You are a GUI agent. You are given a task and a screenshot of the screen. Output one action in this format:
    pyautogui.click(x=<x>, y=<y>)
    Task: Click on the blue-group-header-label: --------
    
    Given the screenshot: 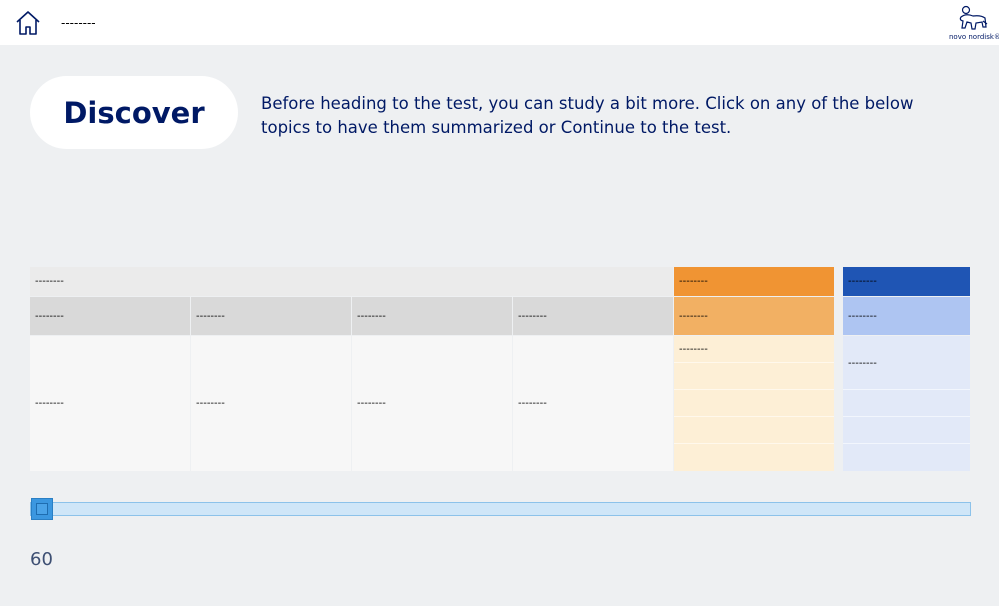 What is the action you would take?
    pyautogui.click(x=862, y=281)
    